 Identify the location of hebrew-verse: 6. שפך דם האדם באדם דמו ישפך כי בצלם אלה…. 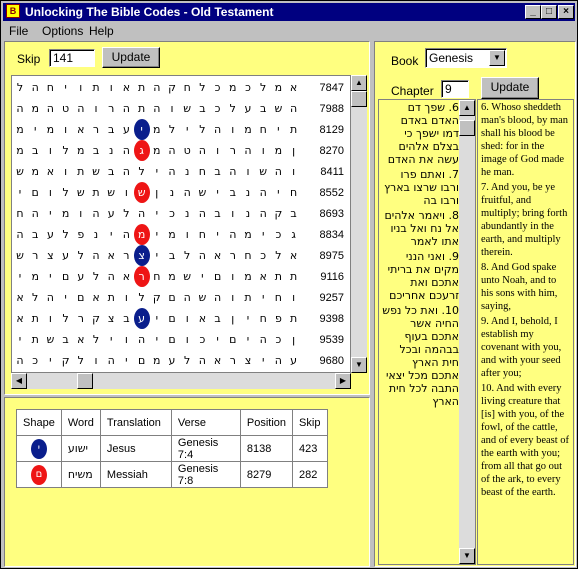
(423, 133).